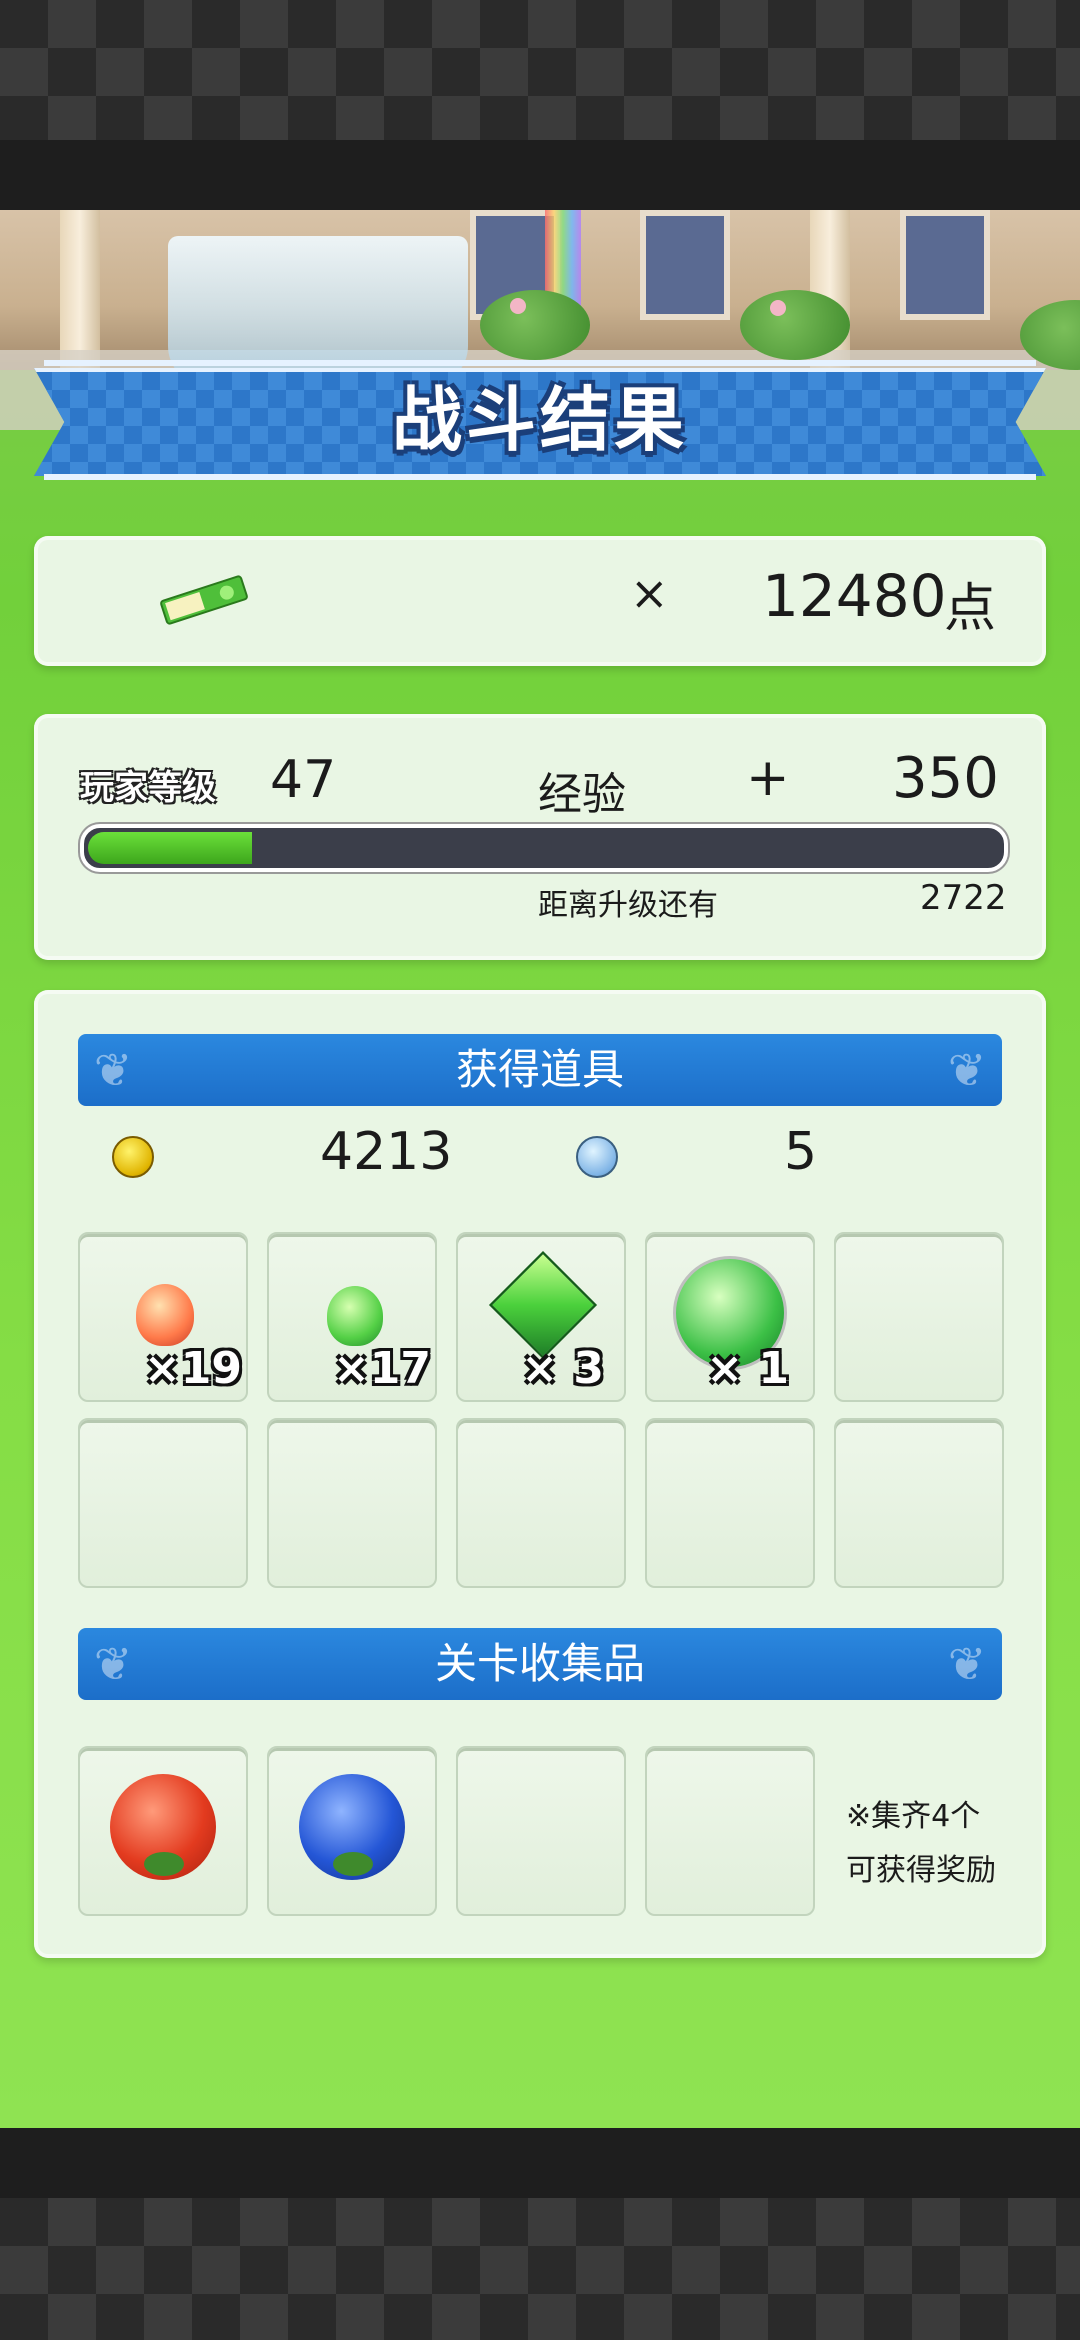  I want to click on points-panel: × 12480 点, so click(540, 601).